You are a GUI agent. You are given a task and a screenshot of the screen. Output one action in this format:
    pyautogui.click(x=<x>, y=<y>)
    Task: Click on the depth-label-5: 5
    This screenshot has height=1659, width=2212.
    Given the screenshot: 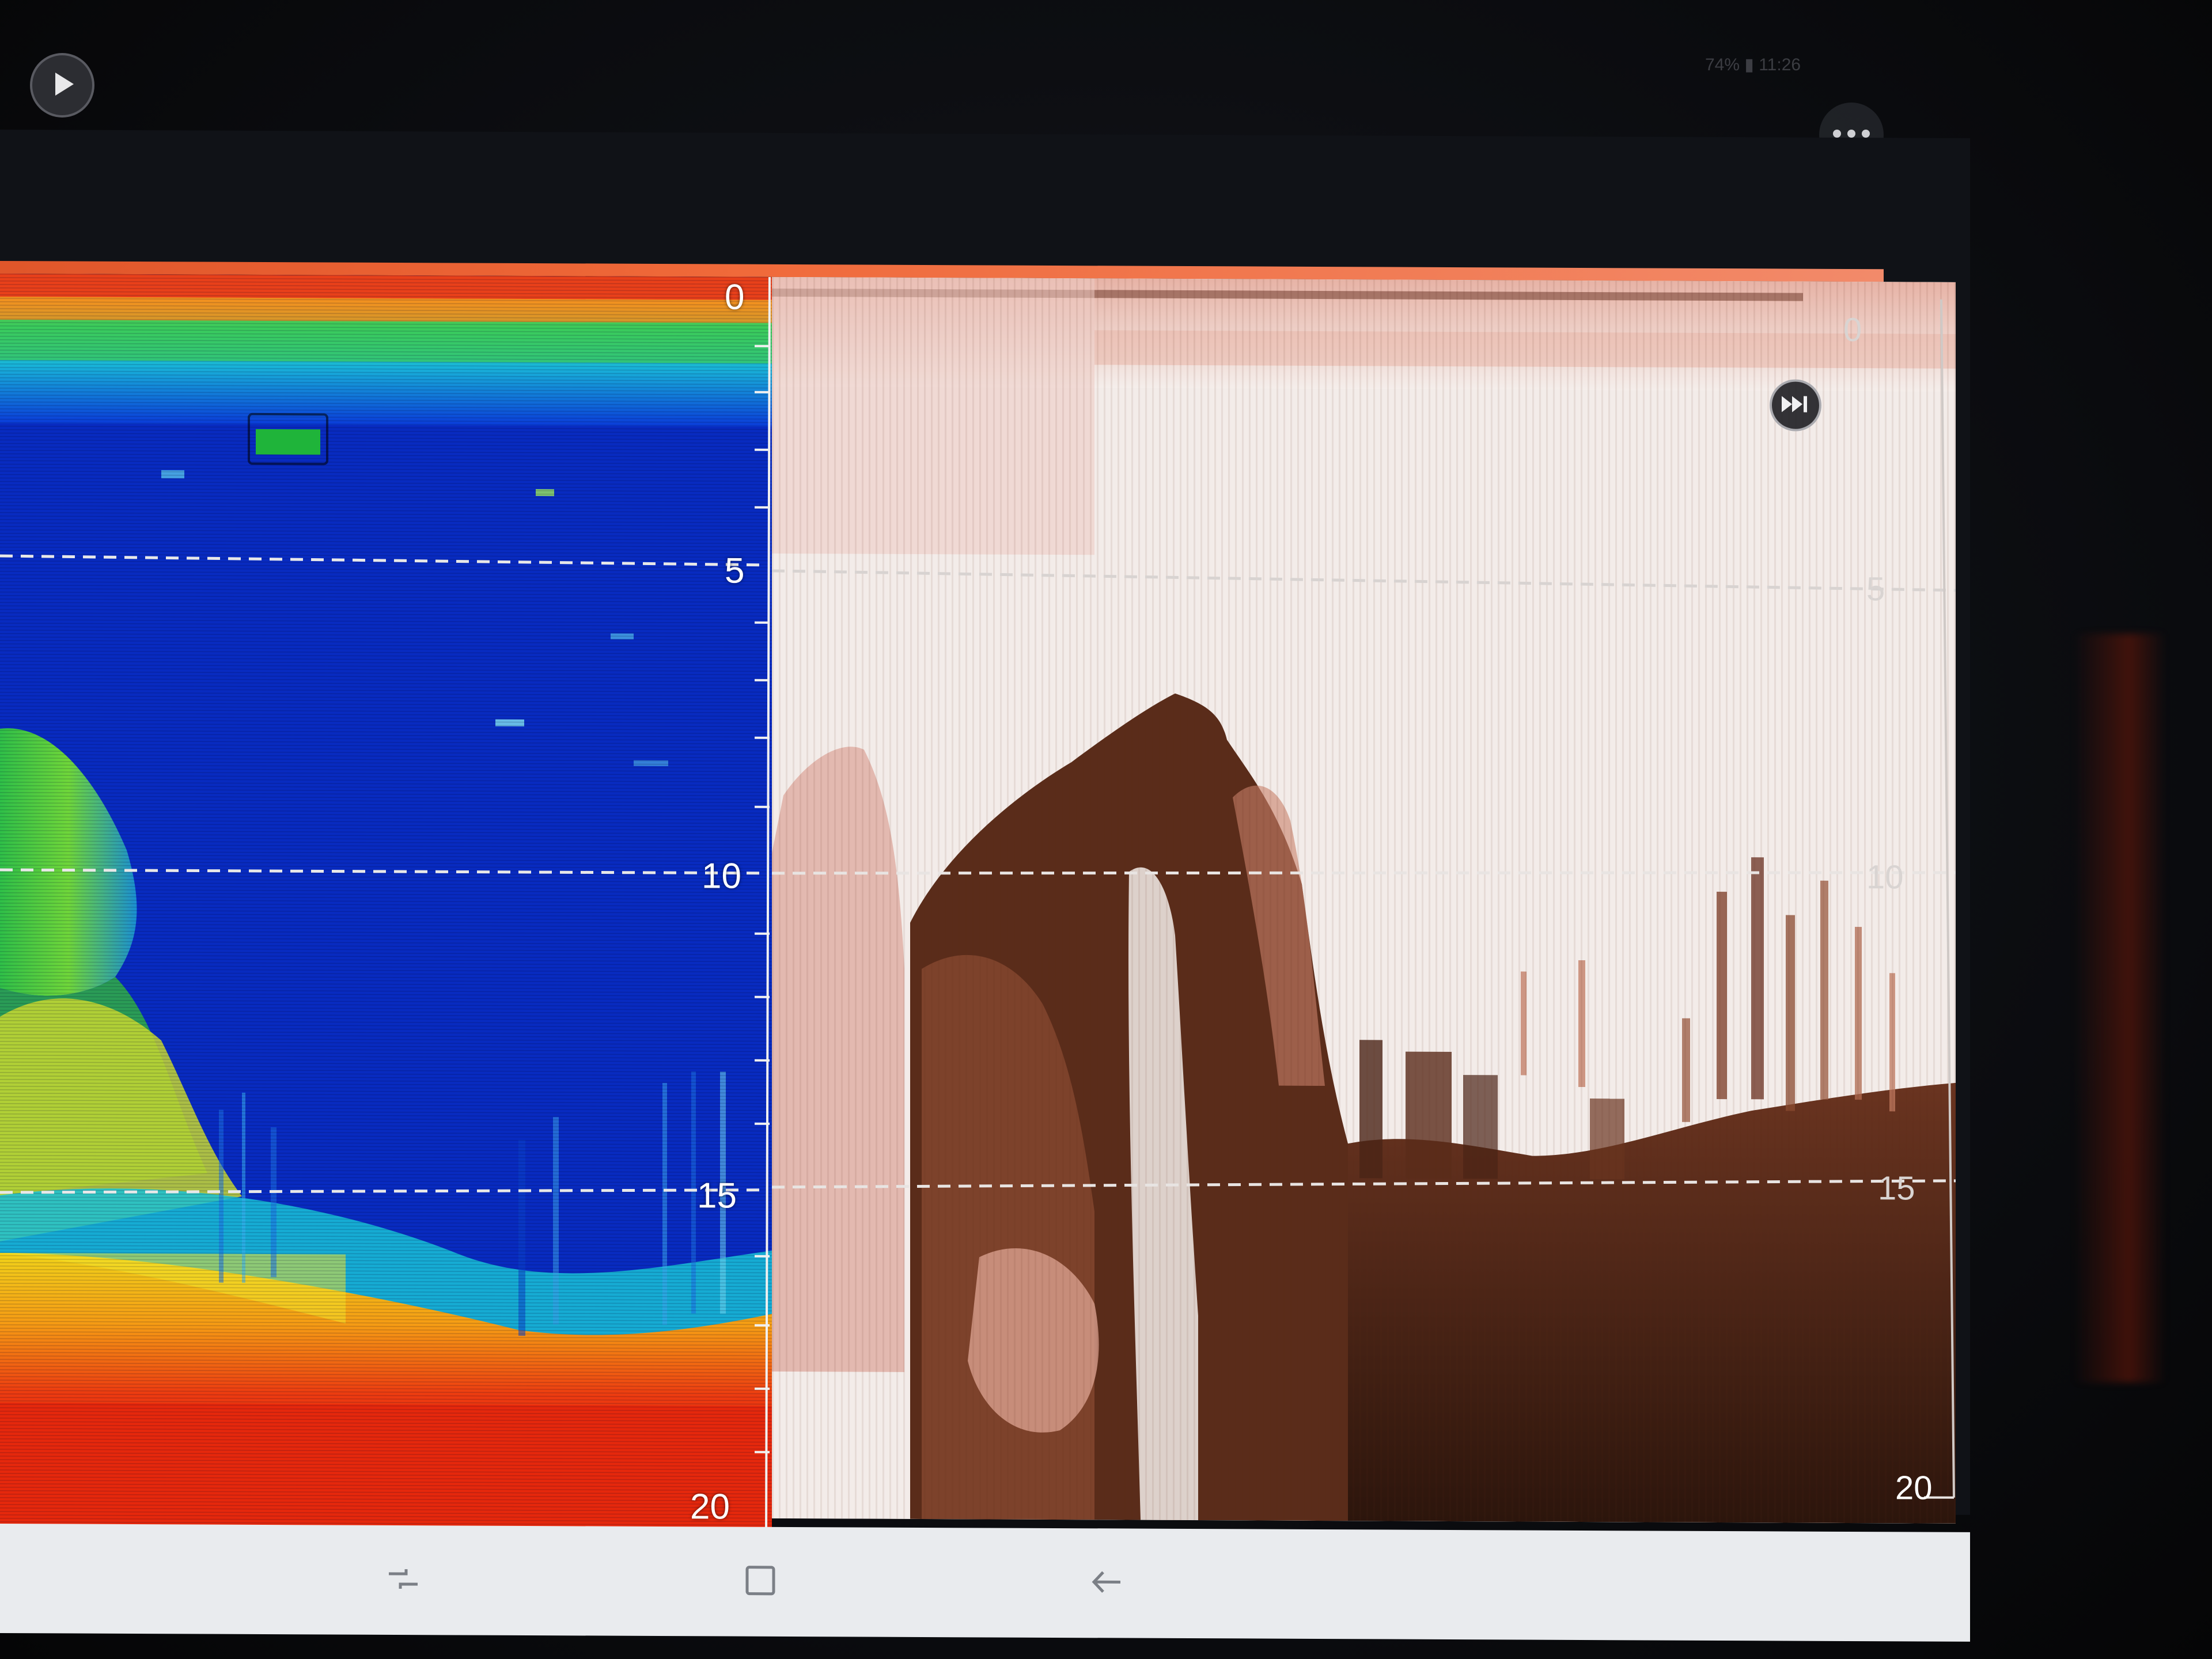 What is the action you would take?
    pyautogui.click(x=735, y=571)
    